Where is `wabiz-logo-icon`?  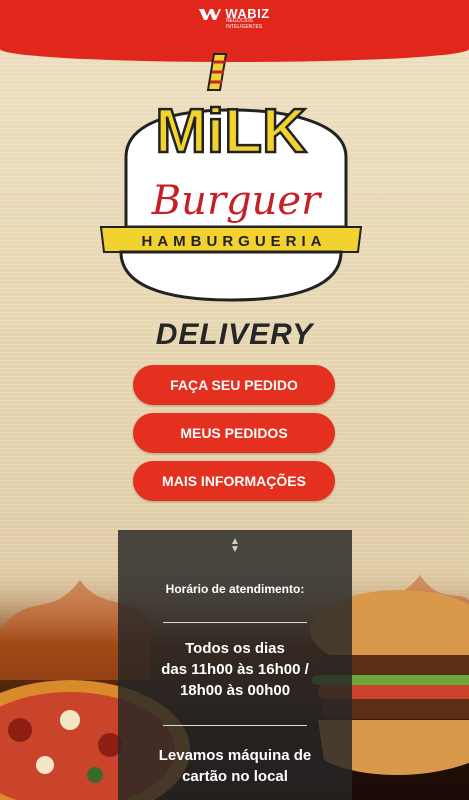
wabiz-logo-icon is located at coordinates (210, 14).